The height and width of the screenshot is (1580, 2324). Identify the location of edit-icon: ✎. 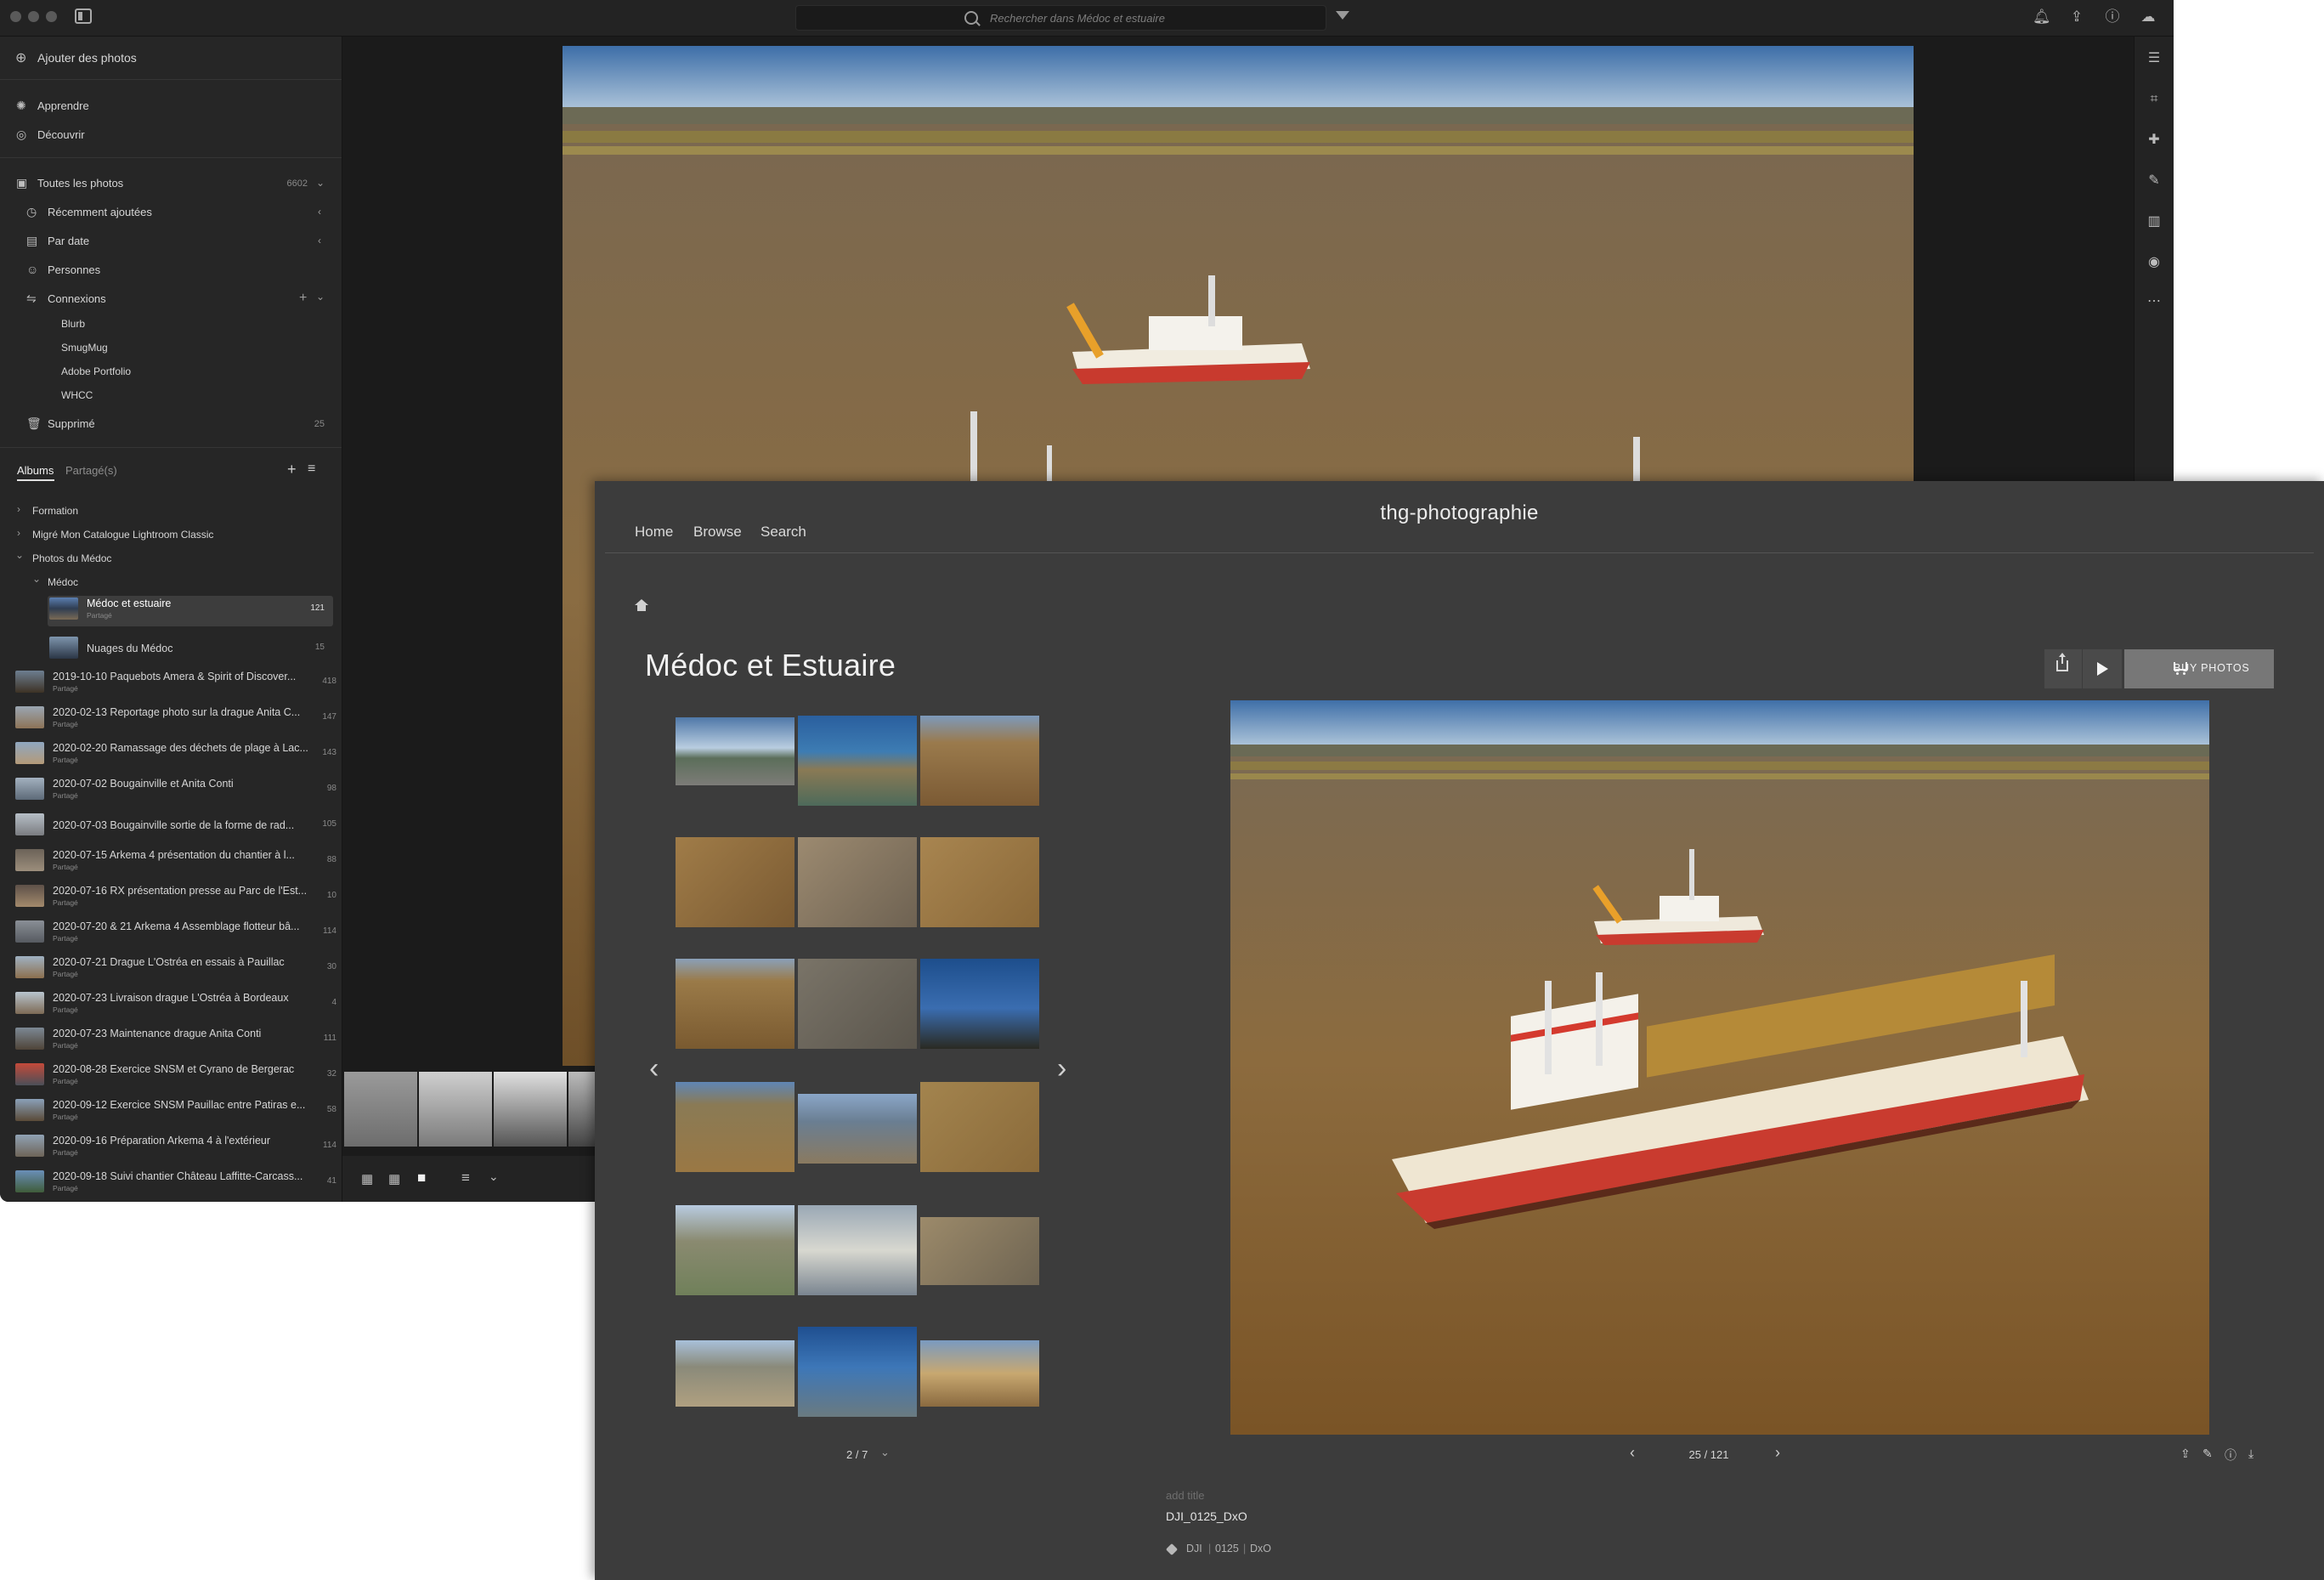
(2207, 1454).